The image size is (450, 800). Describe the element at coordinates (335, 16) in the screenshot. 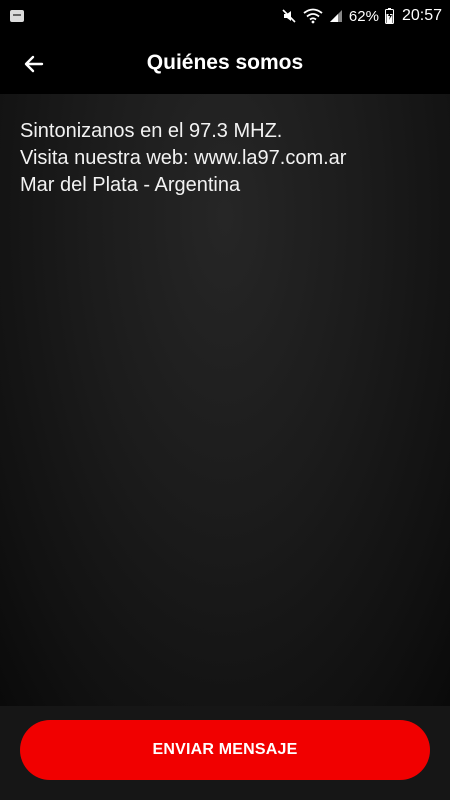

I see `signal-icon` at that location.